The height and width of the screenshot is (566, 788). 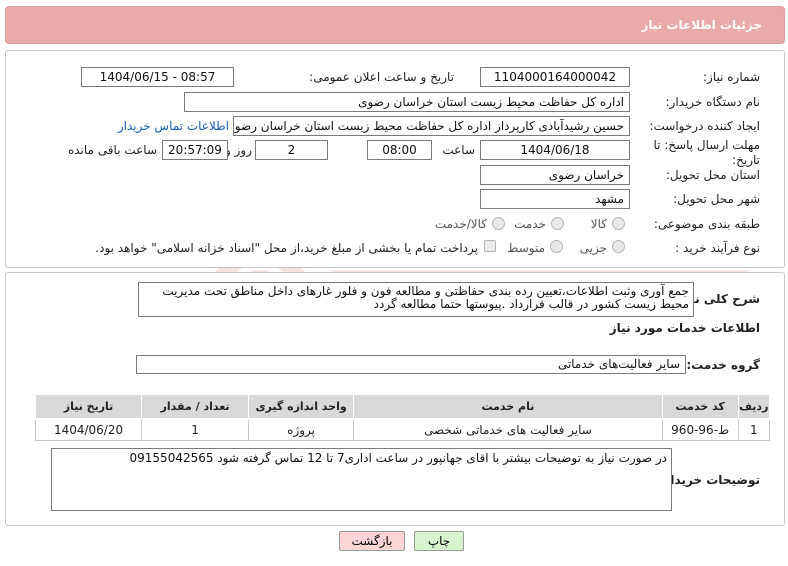 What do you see at coordinates (458, 150) in the screenshot?
I see `deadline-time-label: ساعت` at bounding box center [458, 150].